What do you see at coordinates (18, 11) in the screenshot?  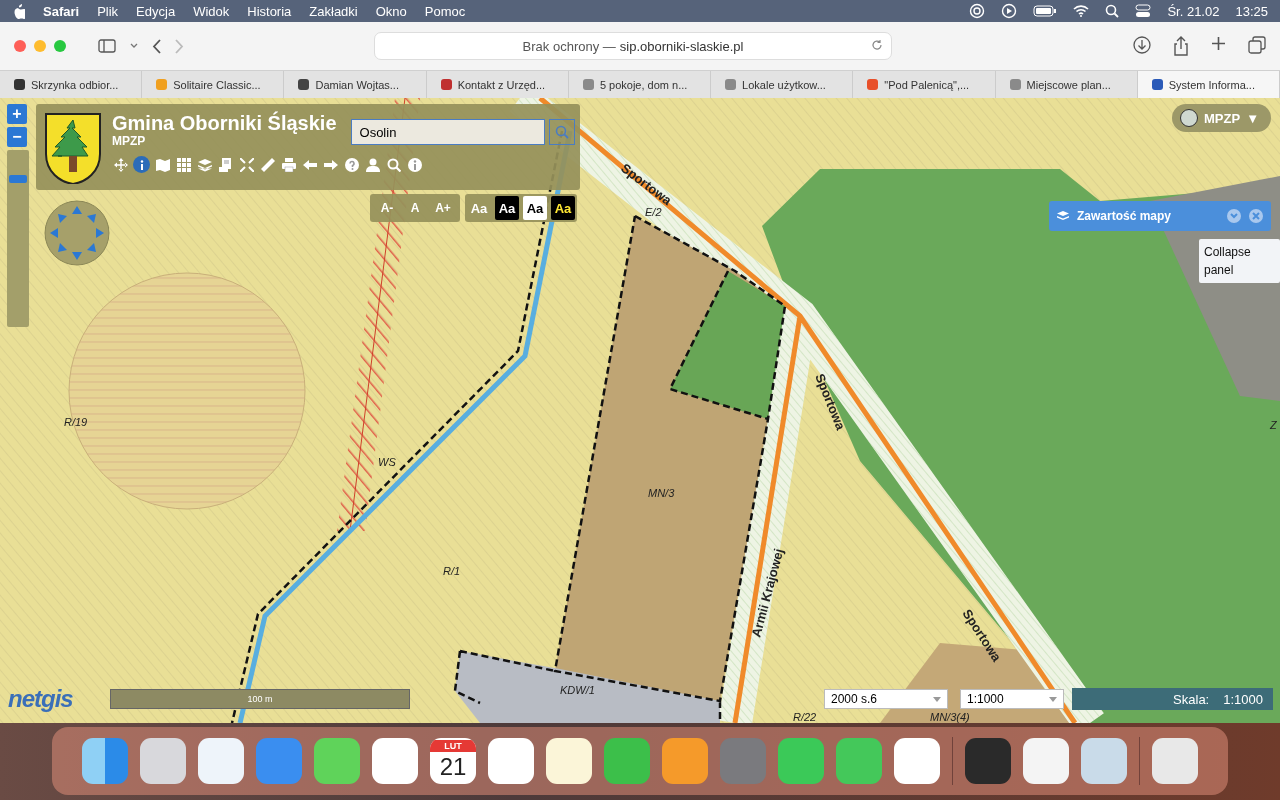 I see `apple-logo-icon` at bounding box center [18, 11].